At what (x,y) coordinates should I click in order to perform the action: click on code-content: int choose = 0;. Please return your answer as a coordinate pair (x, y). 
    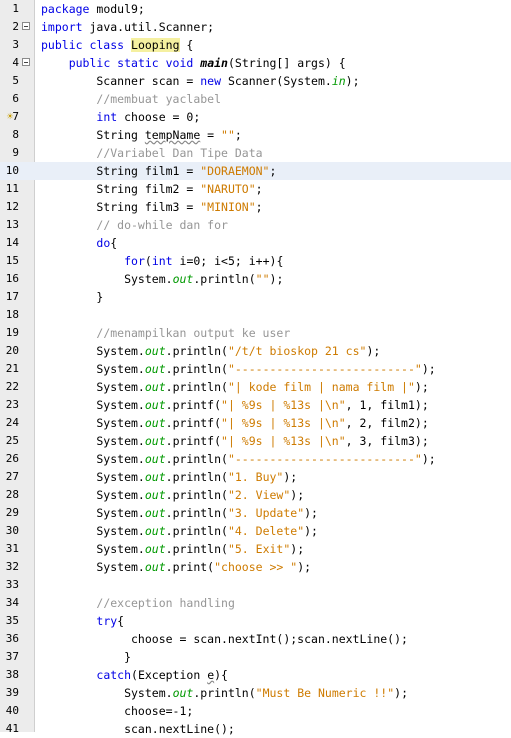
    Looking at the image, I should click on (120, 117).